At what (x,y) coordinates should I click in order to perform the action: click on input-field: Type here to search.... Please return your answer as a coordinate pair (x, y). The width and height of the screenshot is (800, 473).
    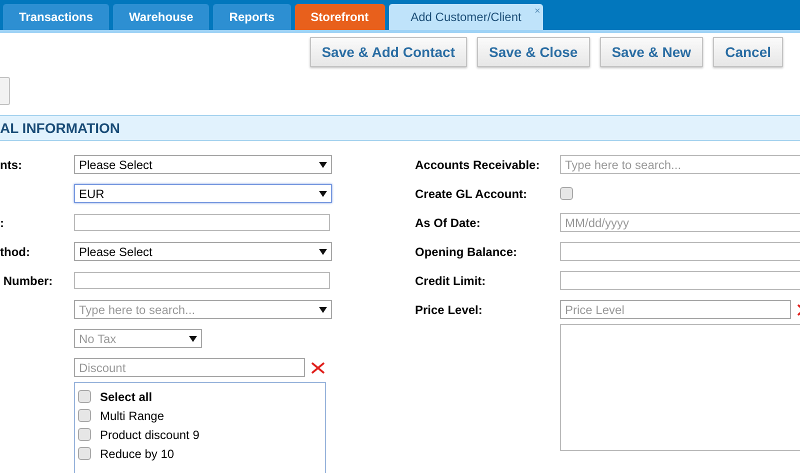
    Looking at the image, I should click on (680, 164).